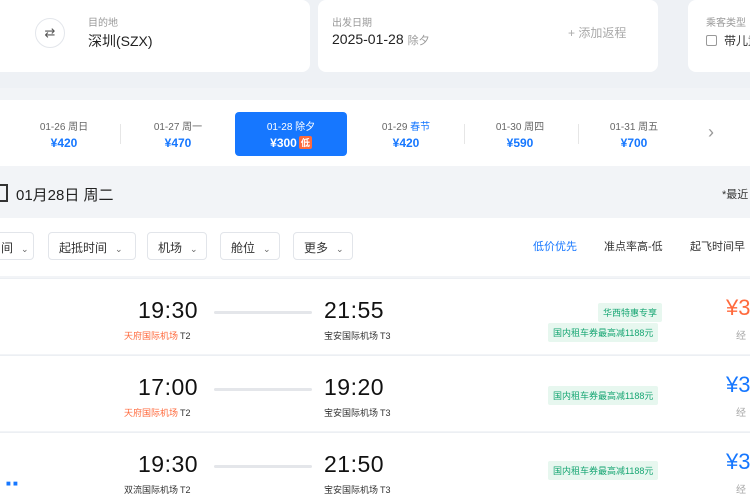 The width and height of the screenshot is (750, 500). What do you see at coordinates (634, 134) in the screenshot?
I see `date-item: 01-31 周五 ¥700` at bounding box center [634, 134].